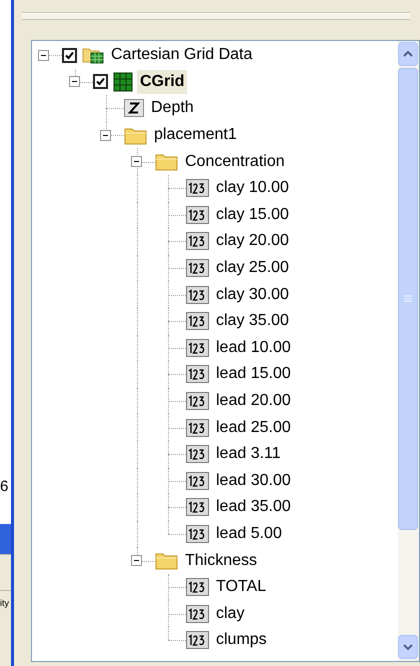 The image size is (420, 666). What do you see at coordinates (5, 539) in the screenshot?
I see `title-bar-strip` at bounding box center [5, 539].